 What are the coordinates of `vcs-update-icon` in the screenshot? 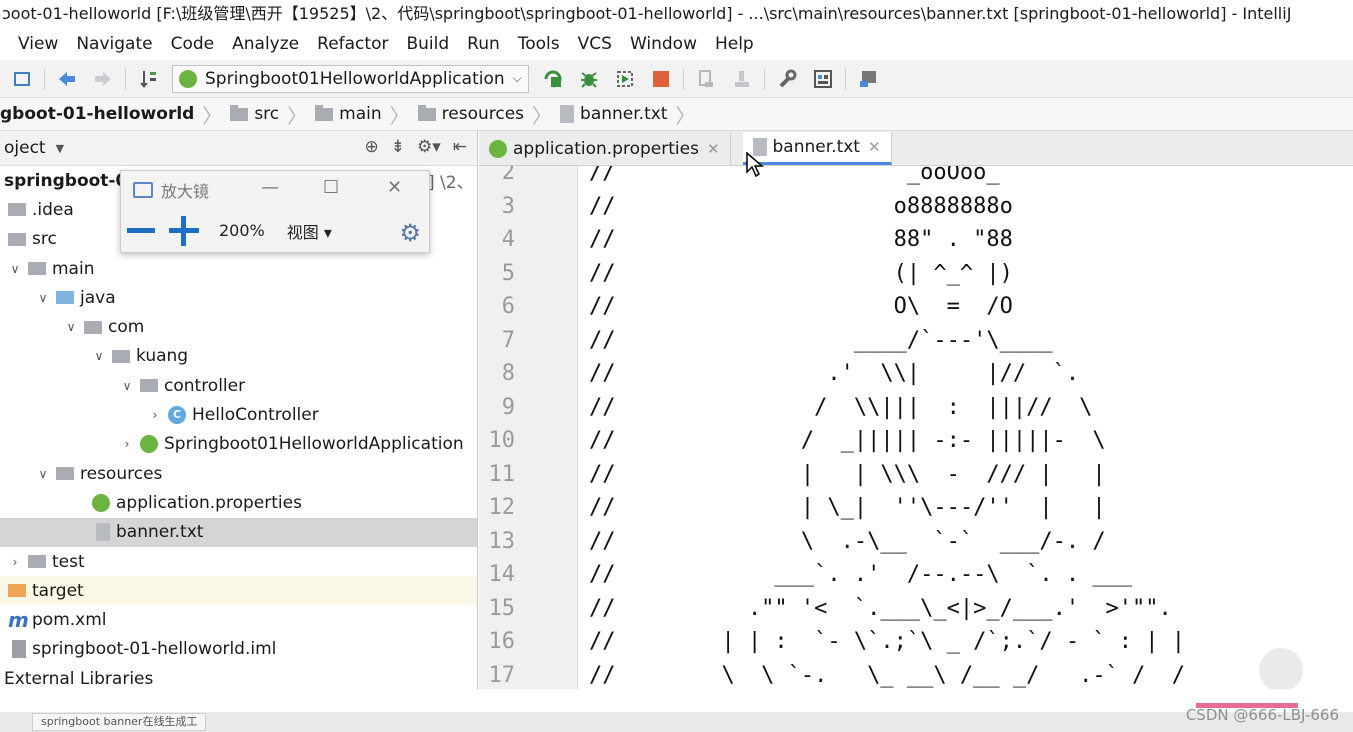 It's located at (706, 79).